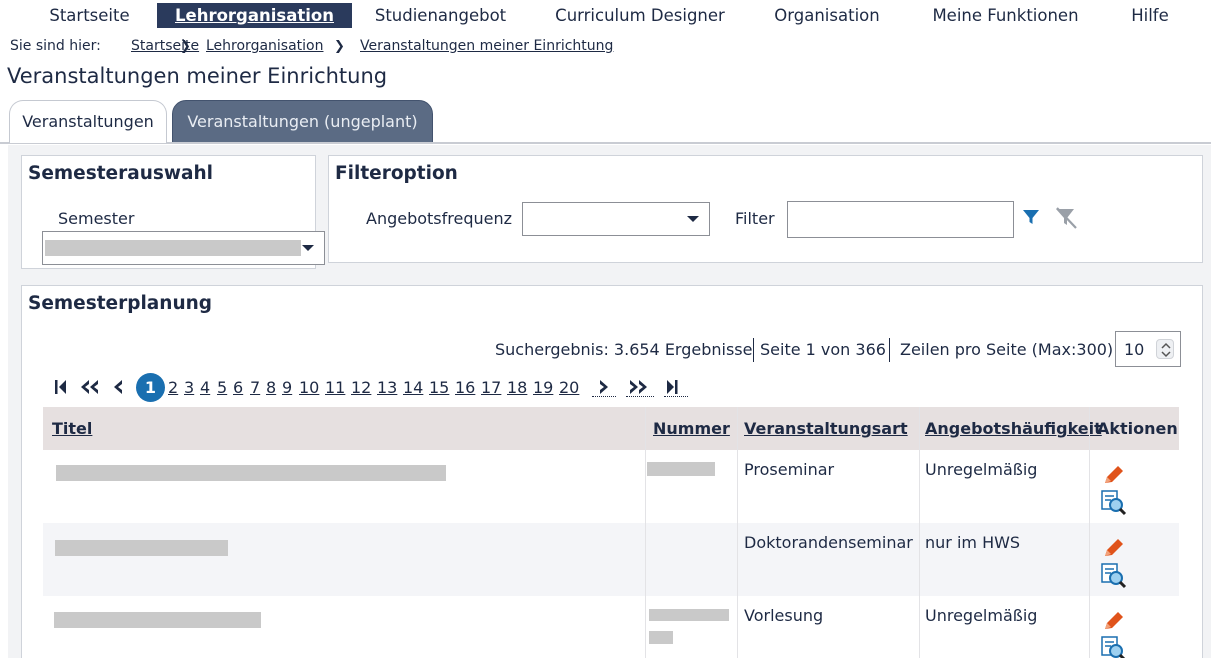  I want to click on frequency-select, so click(616, 219).